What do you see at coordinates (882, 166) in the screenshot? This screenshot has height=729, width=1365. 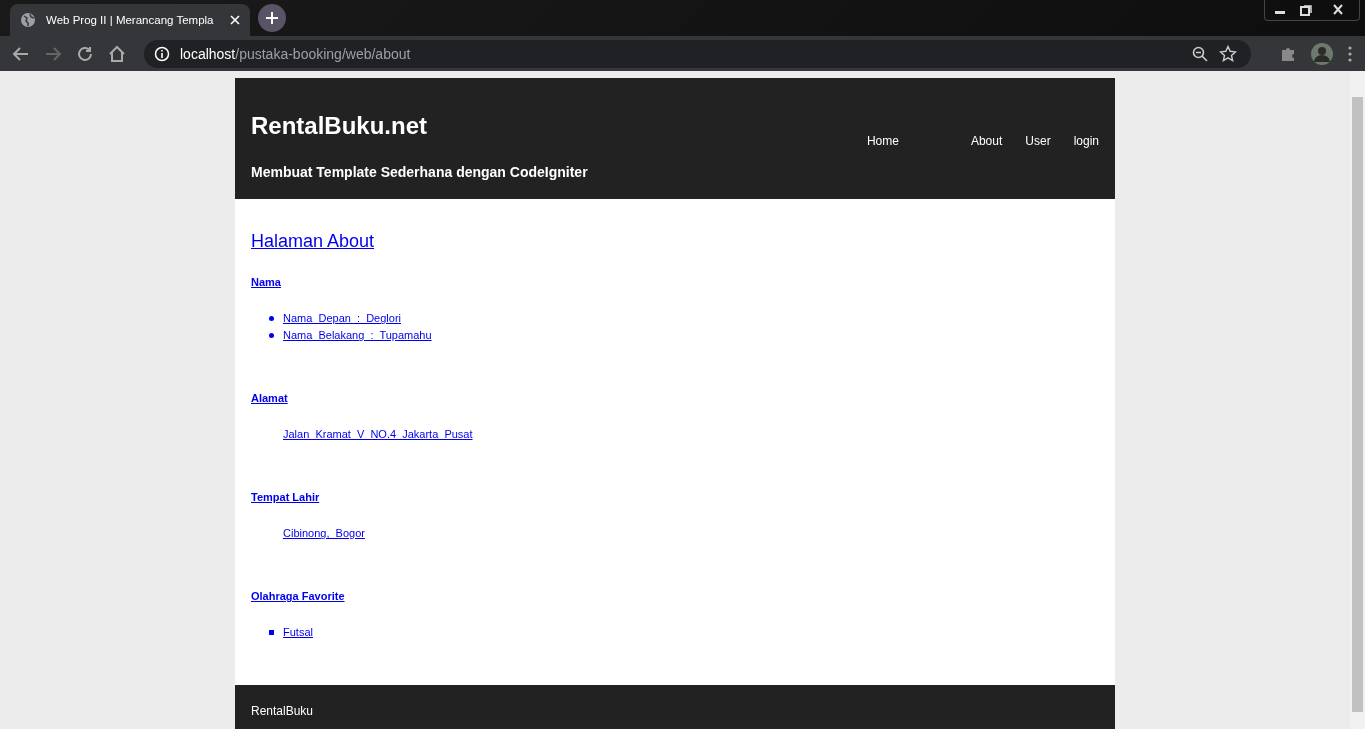 I see `nav-link: Home` at bounding box center [882, 166].